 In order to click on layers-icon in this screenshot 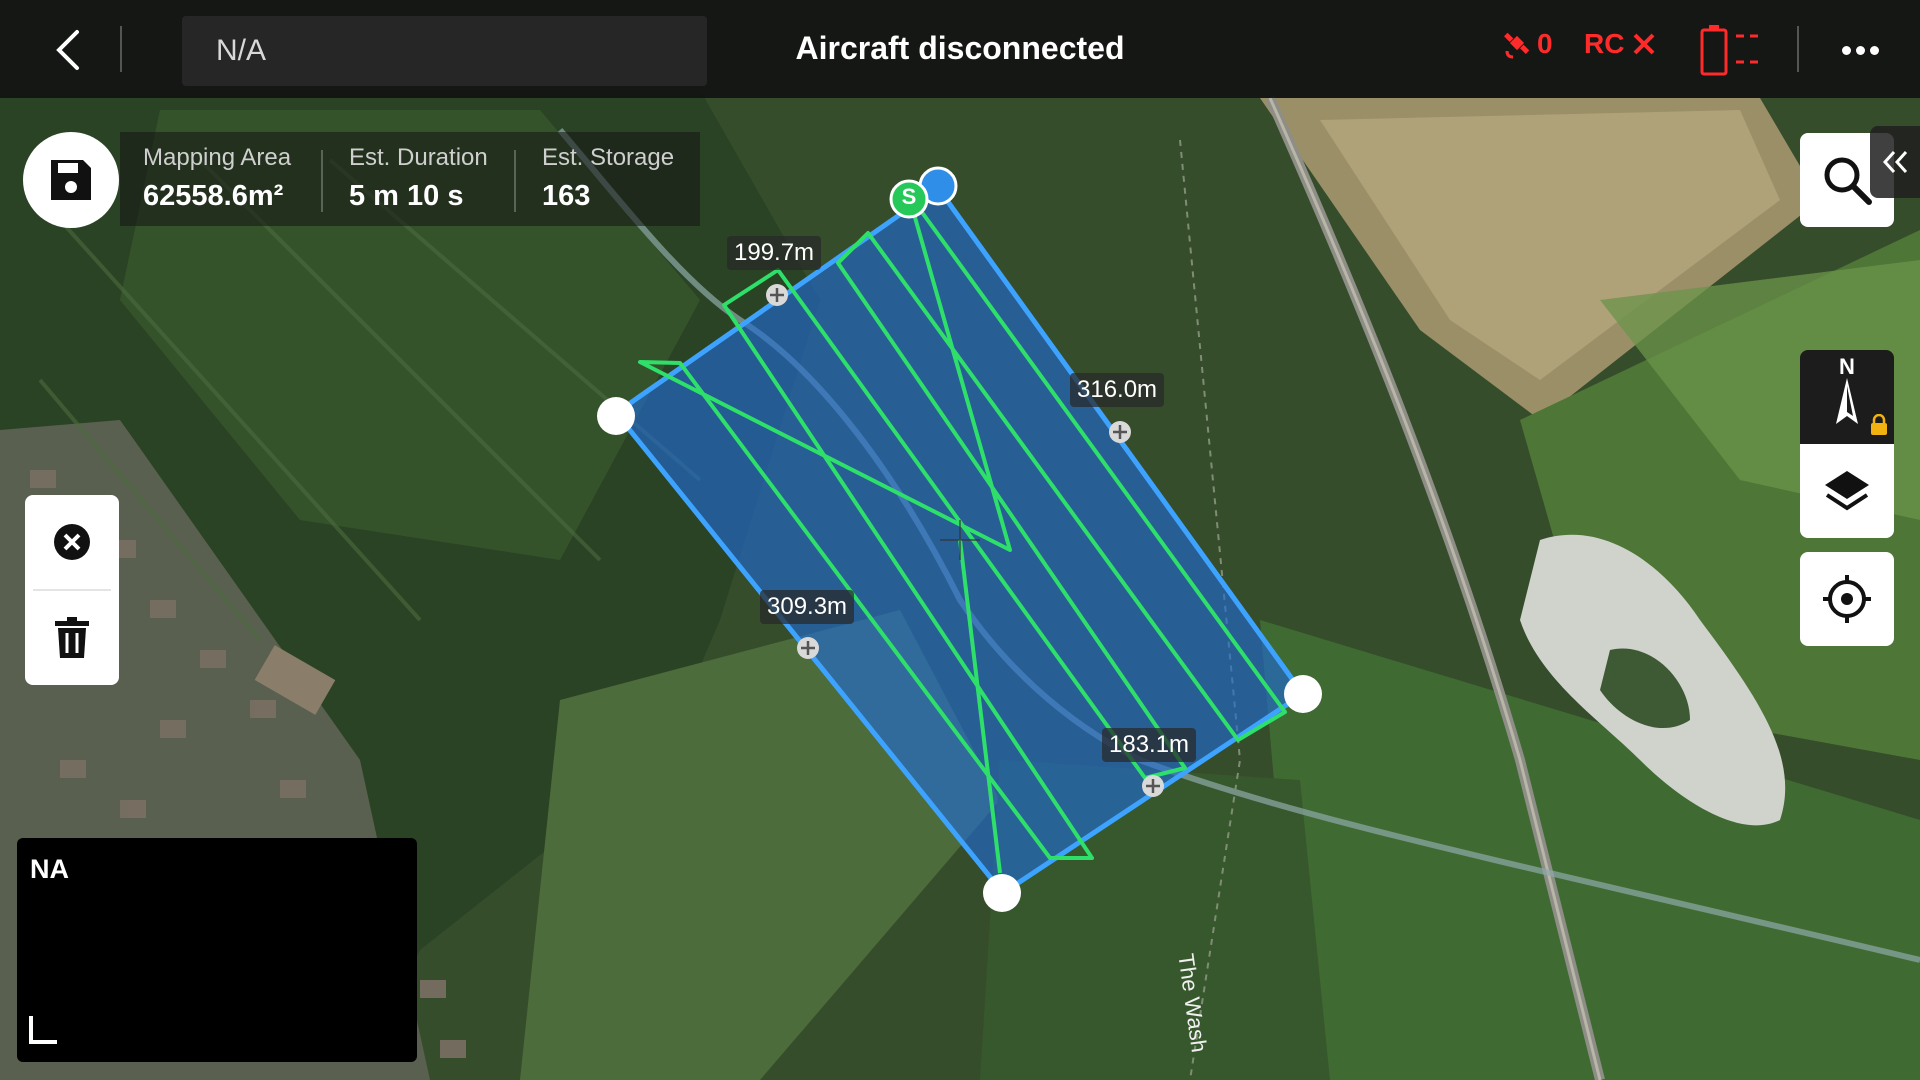, I will do `click(1847, 491)`.